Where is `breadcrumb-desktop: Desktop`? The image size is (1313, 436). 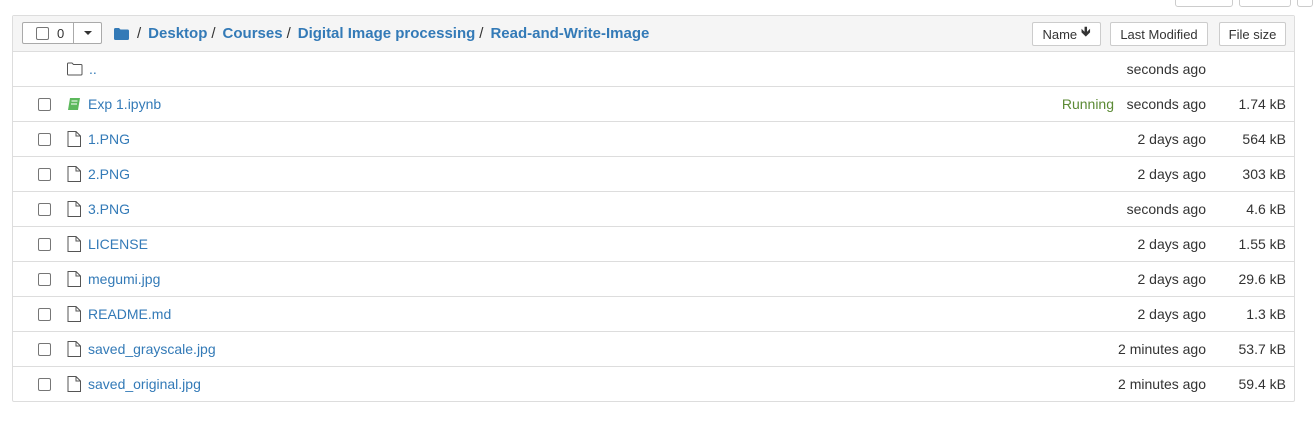 breadcrumb-desktop: Desktop is located at coordinates (177, 33).